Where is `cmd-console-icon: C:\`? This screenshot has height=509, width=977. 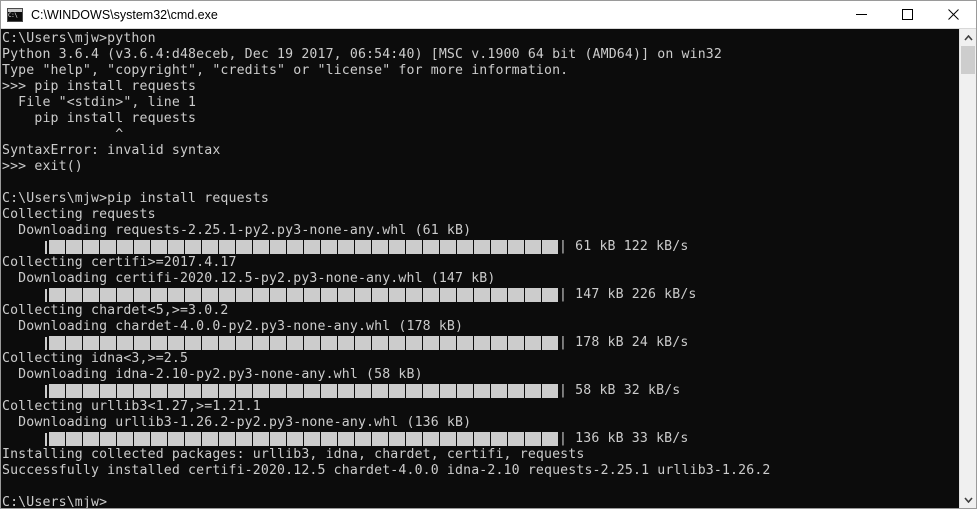 cmd-console-icon: C:\ is located at coordinates (15, 15).